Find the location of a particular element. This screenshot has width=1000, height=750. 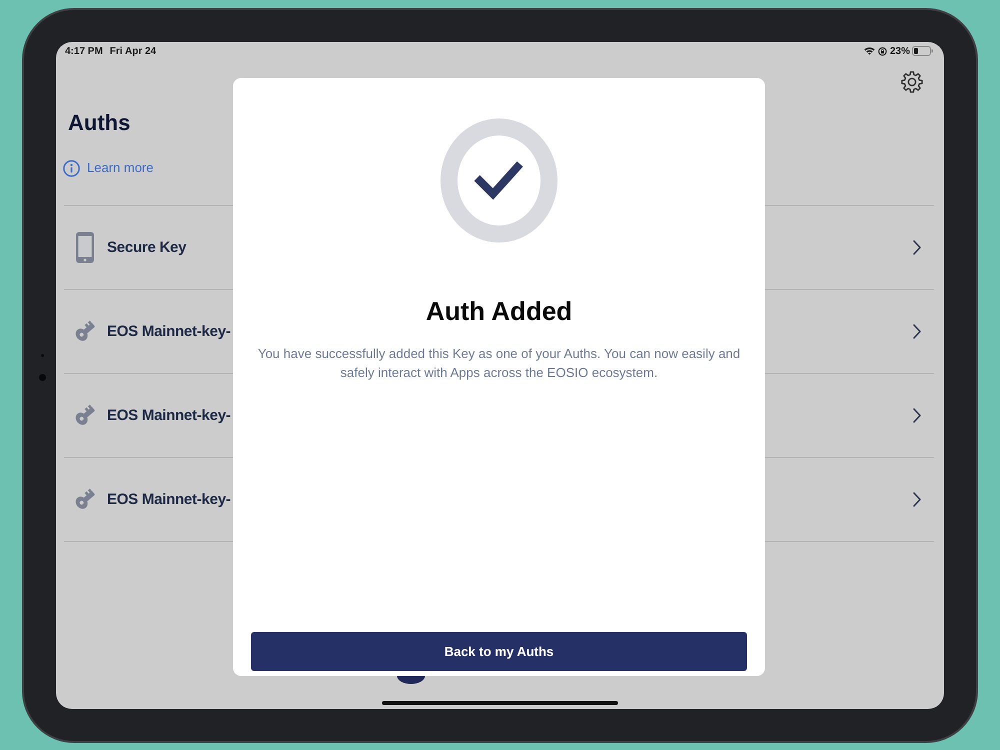

status-date: Fri Apr 24 is located at coordinates (133, 51).